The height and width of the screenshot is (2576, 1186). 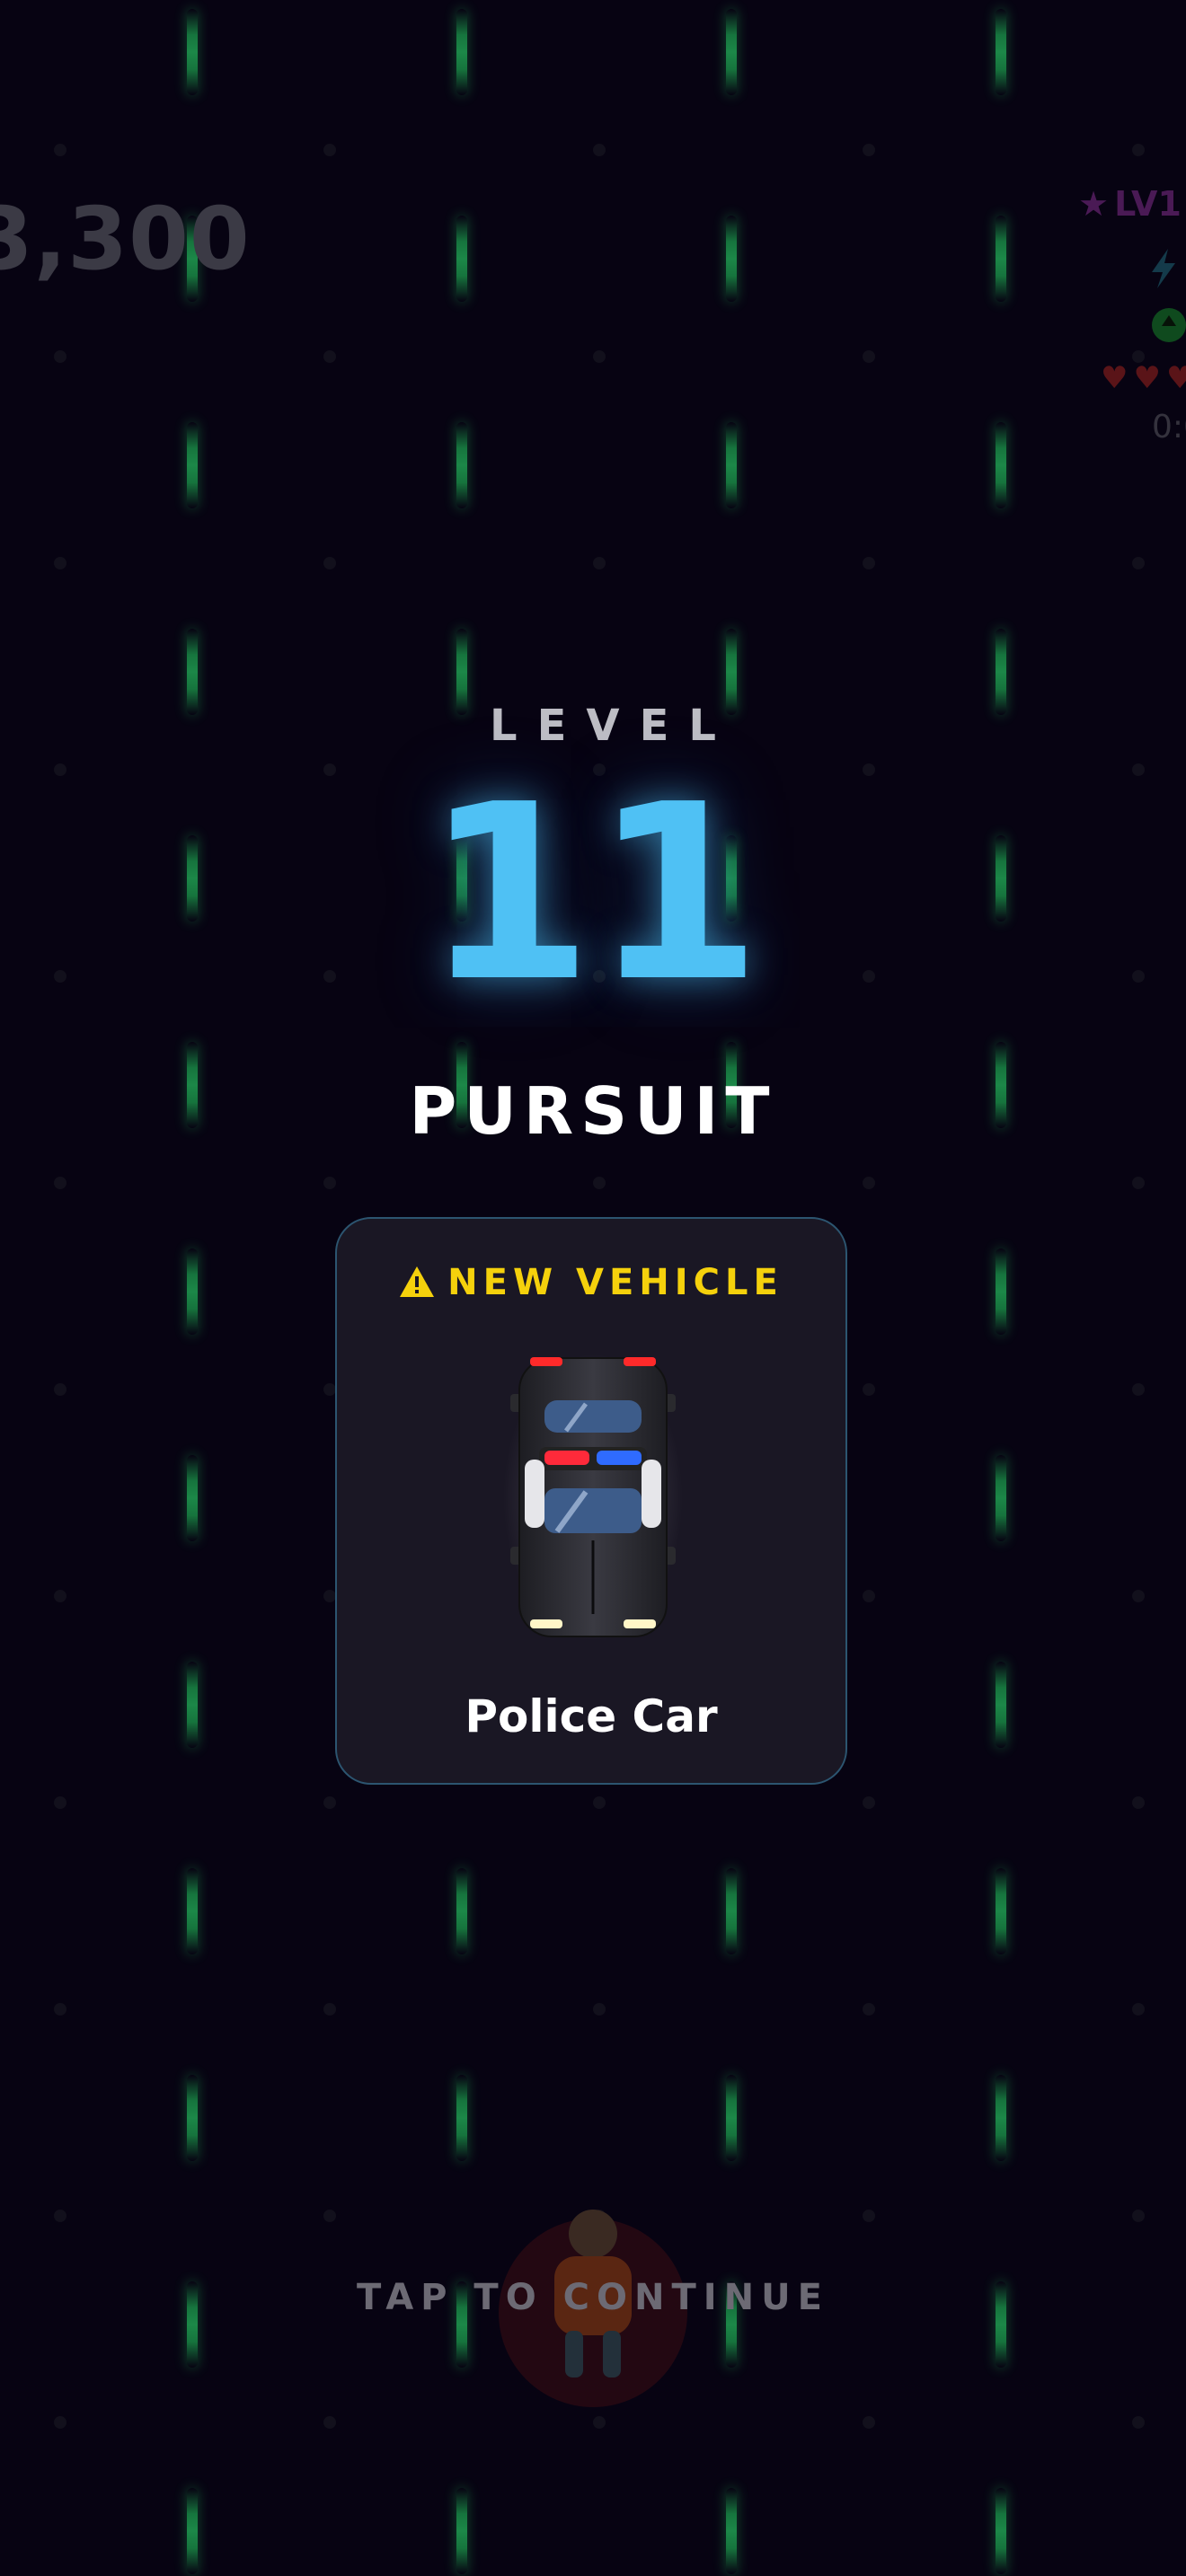 I want to click on level-label: LEVEL, so click(x=613, y=726).